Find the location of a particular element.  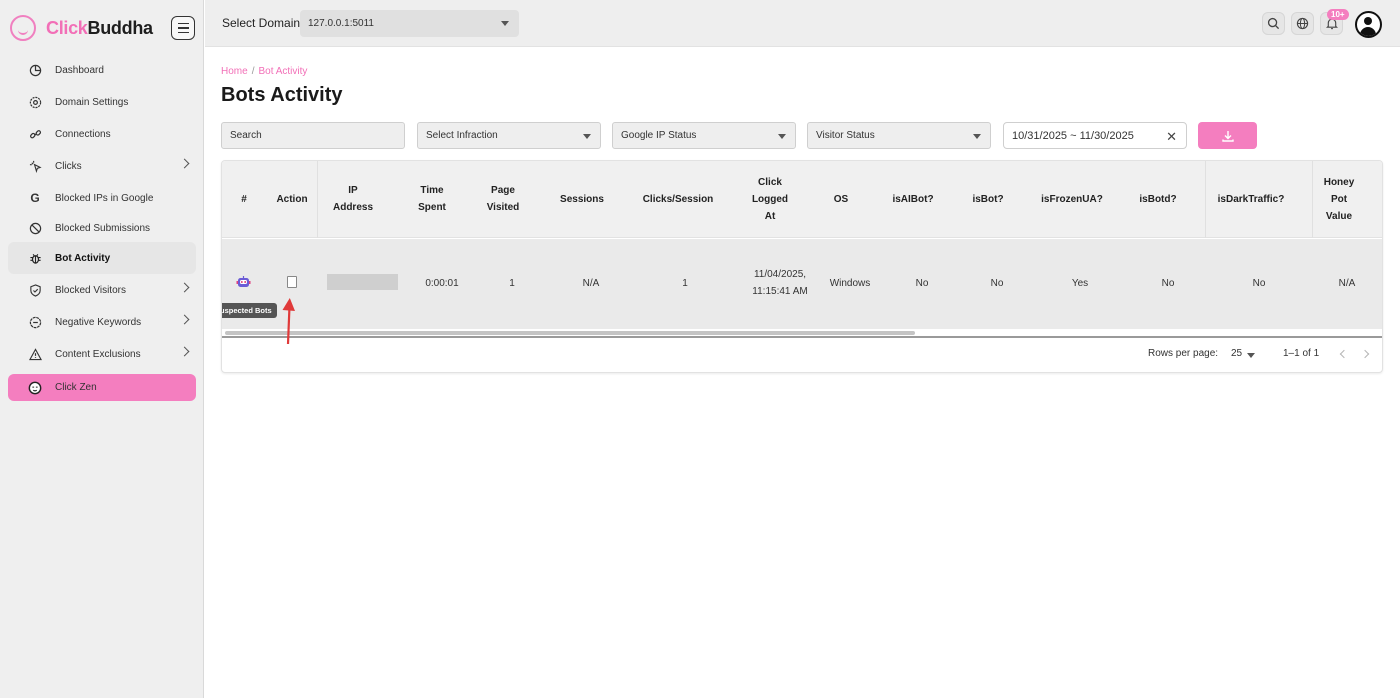

cell-click-logged-at: 11/04/2025, 11:15:41 AM is located at coordinates (780, 283).